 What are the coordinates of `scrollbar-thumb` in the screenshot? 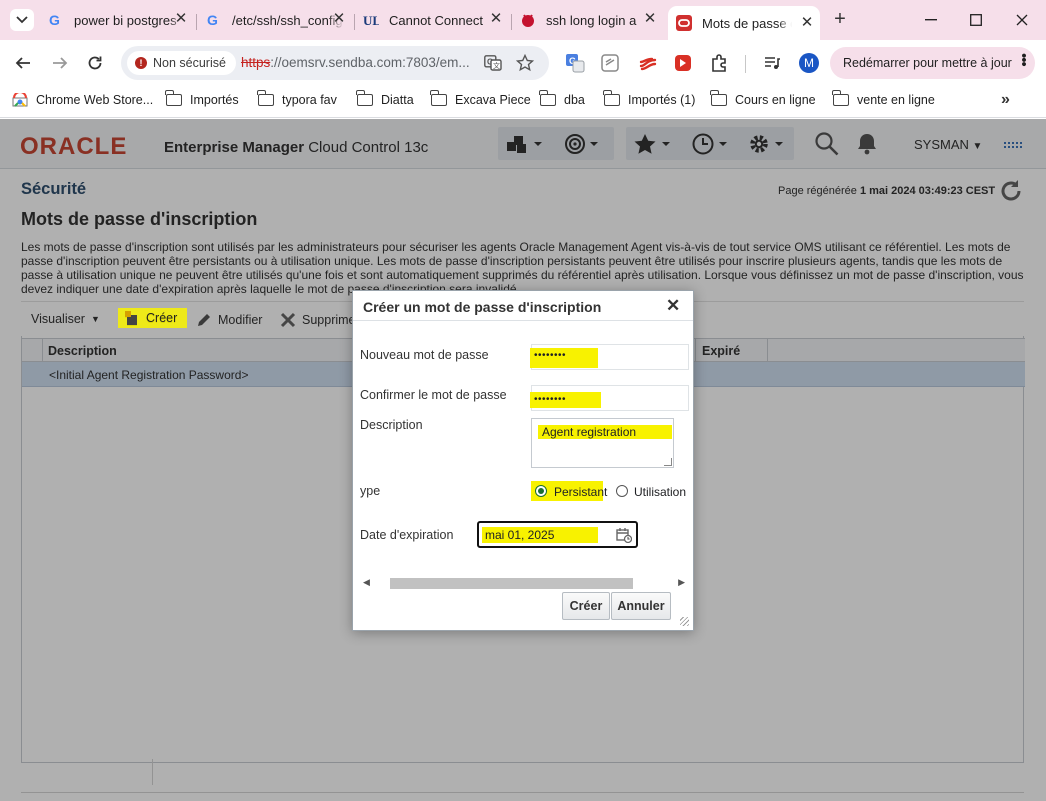 It's located at (511, 583).